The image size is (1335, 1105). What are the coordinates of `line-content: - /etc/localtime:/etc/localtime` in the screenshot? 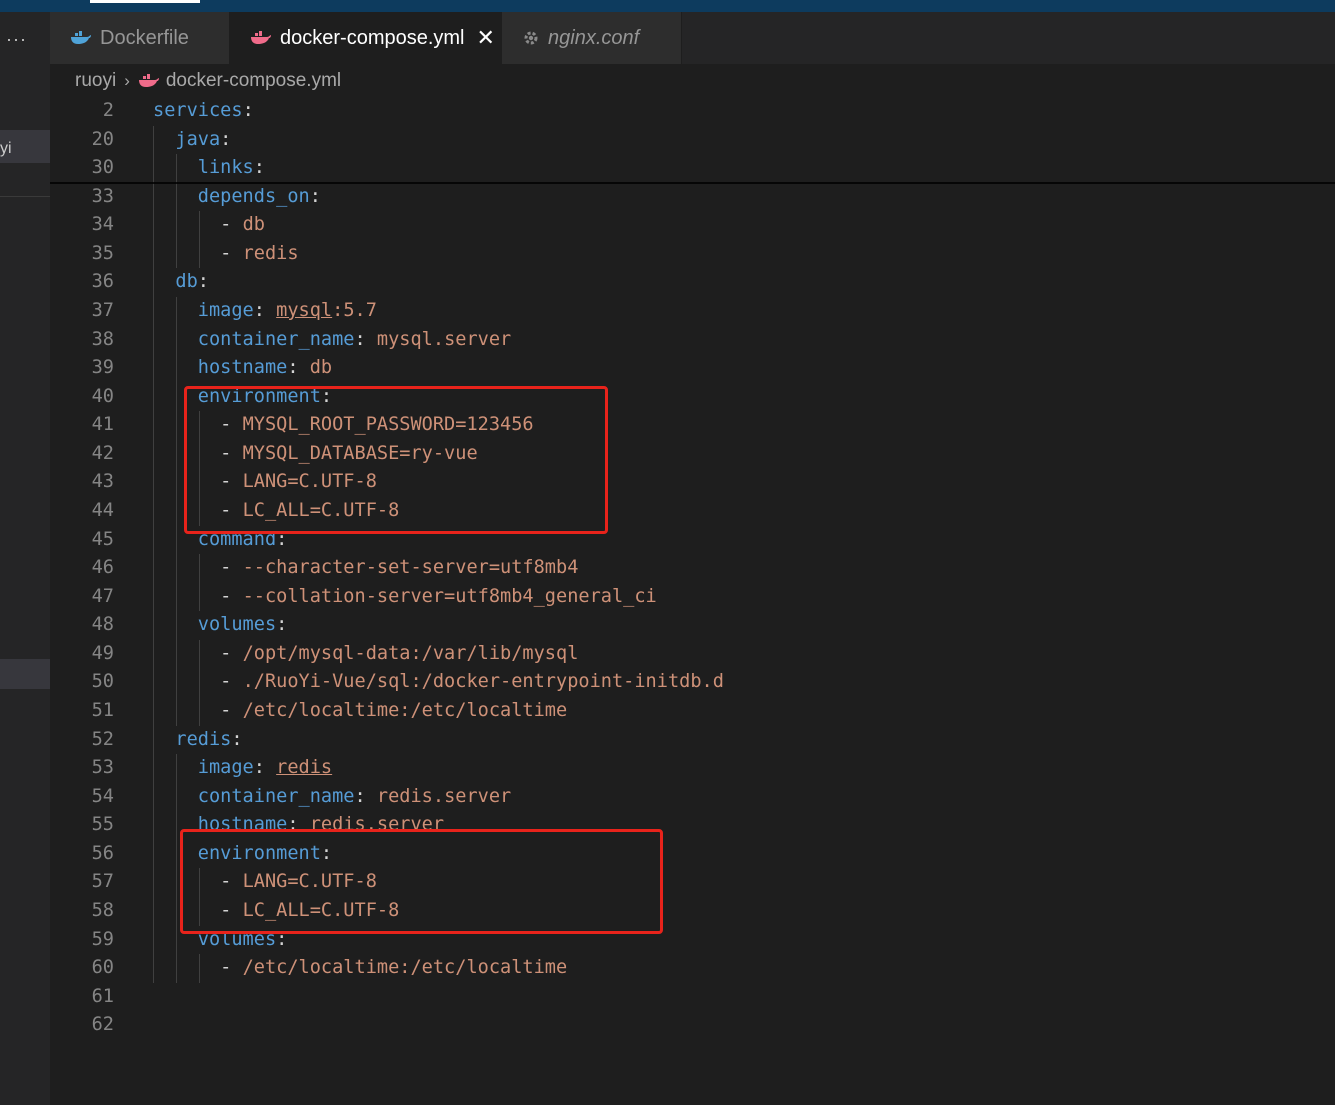 It's located at (360, 968).